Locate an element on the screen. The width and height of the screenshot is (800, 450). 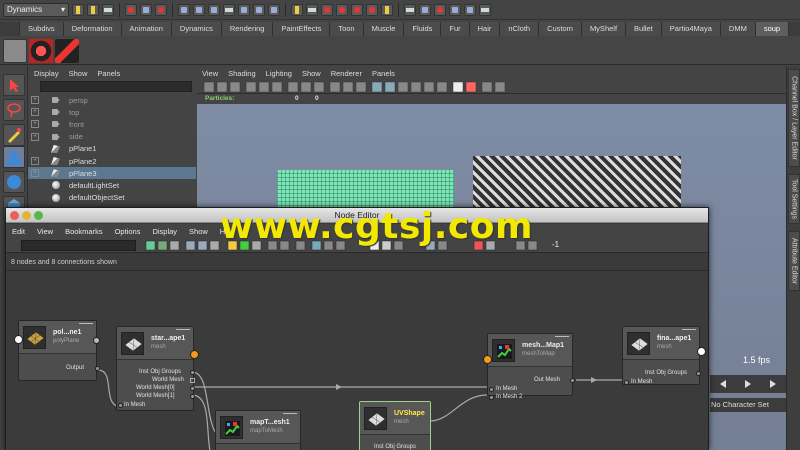
ne-menu-display: Display is located at coordinates (164, 231).